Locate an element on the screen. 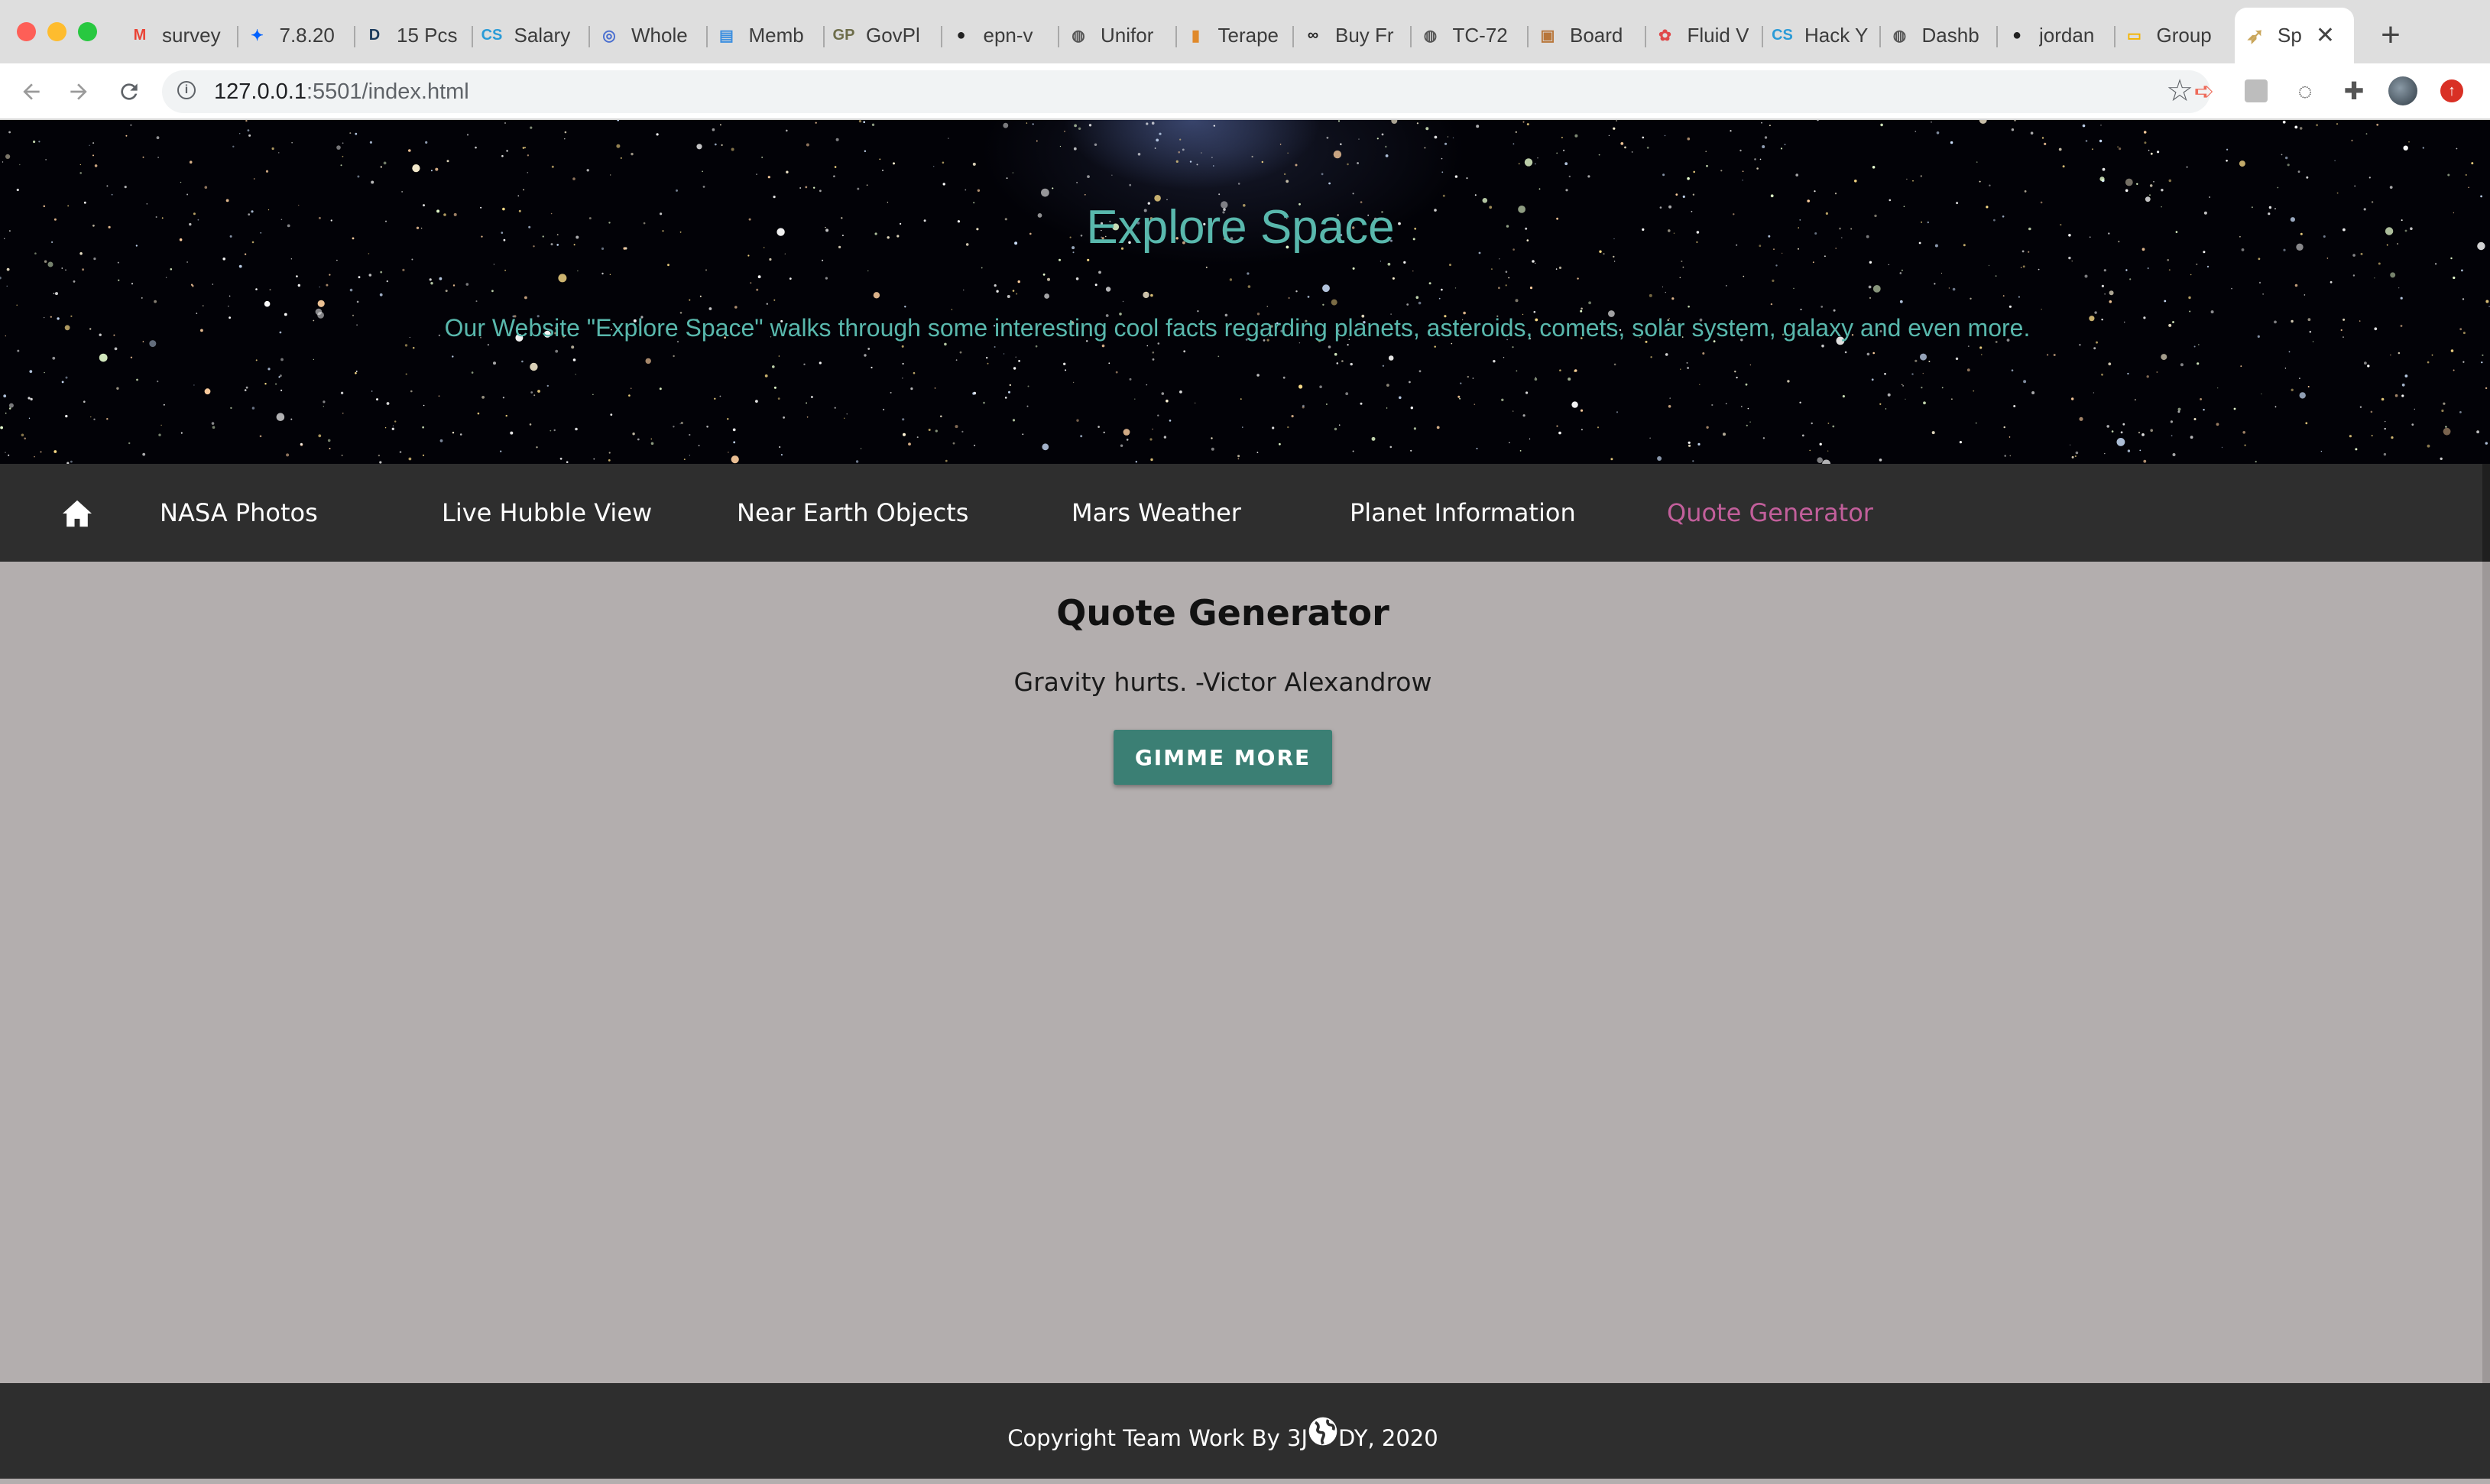 This screenshot has height=1484, width=2490. browser-tab: ▮ Terape is located at coordinates (1234, 36).